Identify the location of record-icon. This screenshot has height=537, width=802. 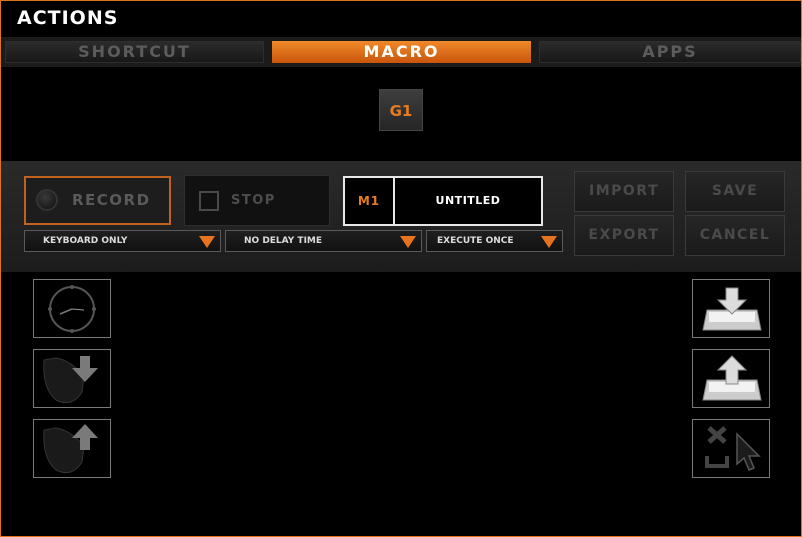
(47, 200).